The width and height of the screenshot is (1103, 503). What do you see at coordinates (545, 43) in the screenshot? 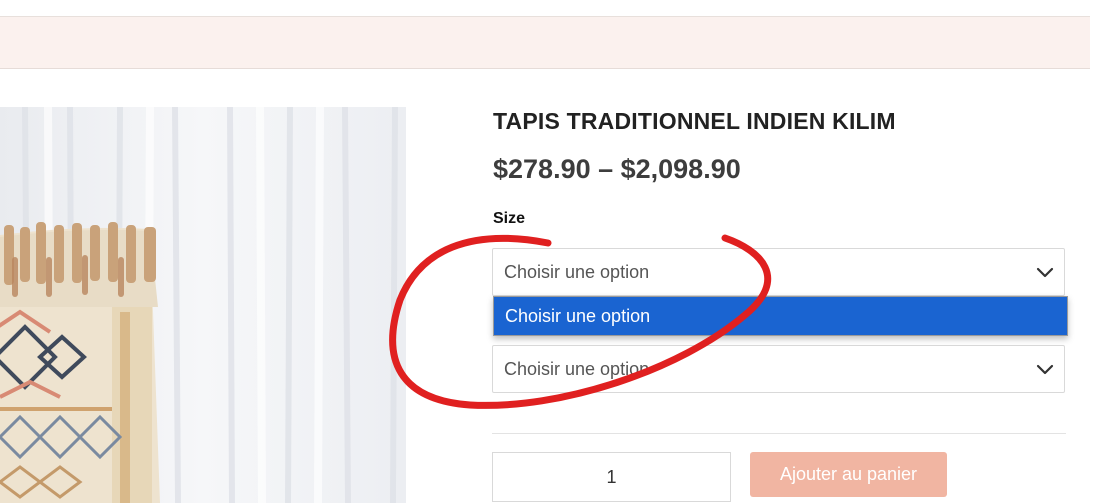
I see `notice-bar` at bounding box center [545, 43].